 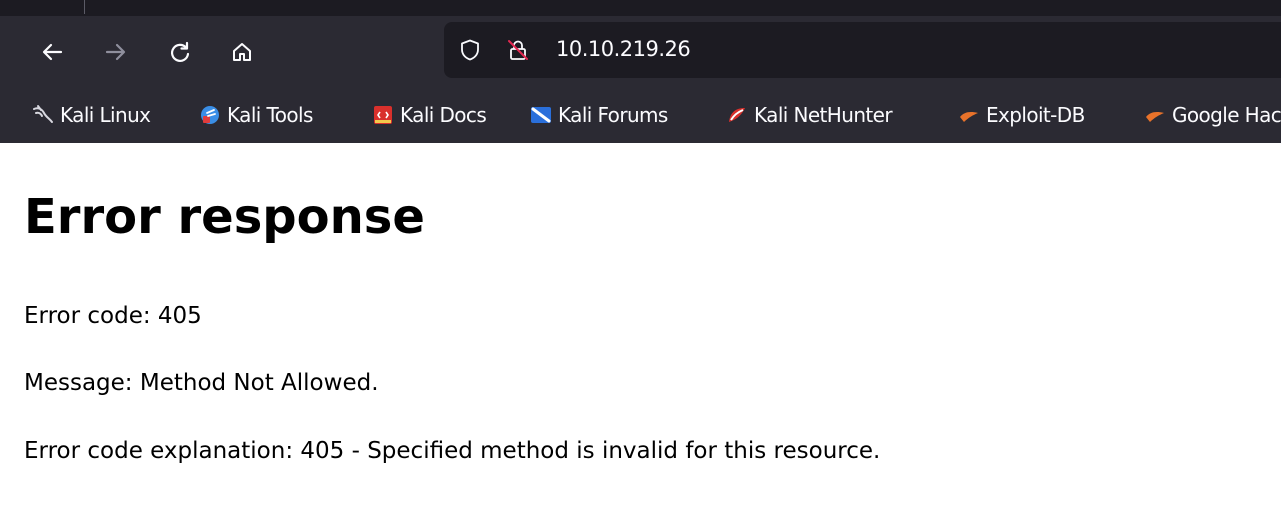 I want to click on insecure-lock-icon, so click(x=518, y=50).